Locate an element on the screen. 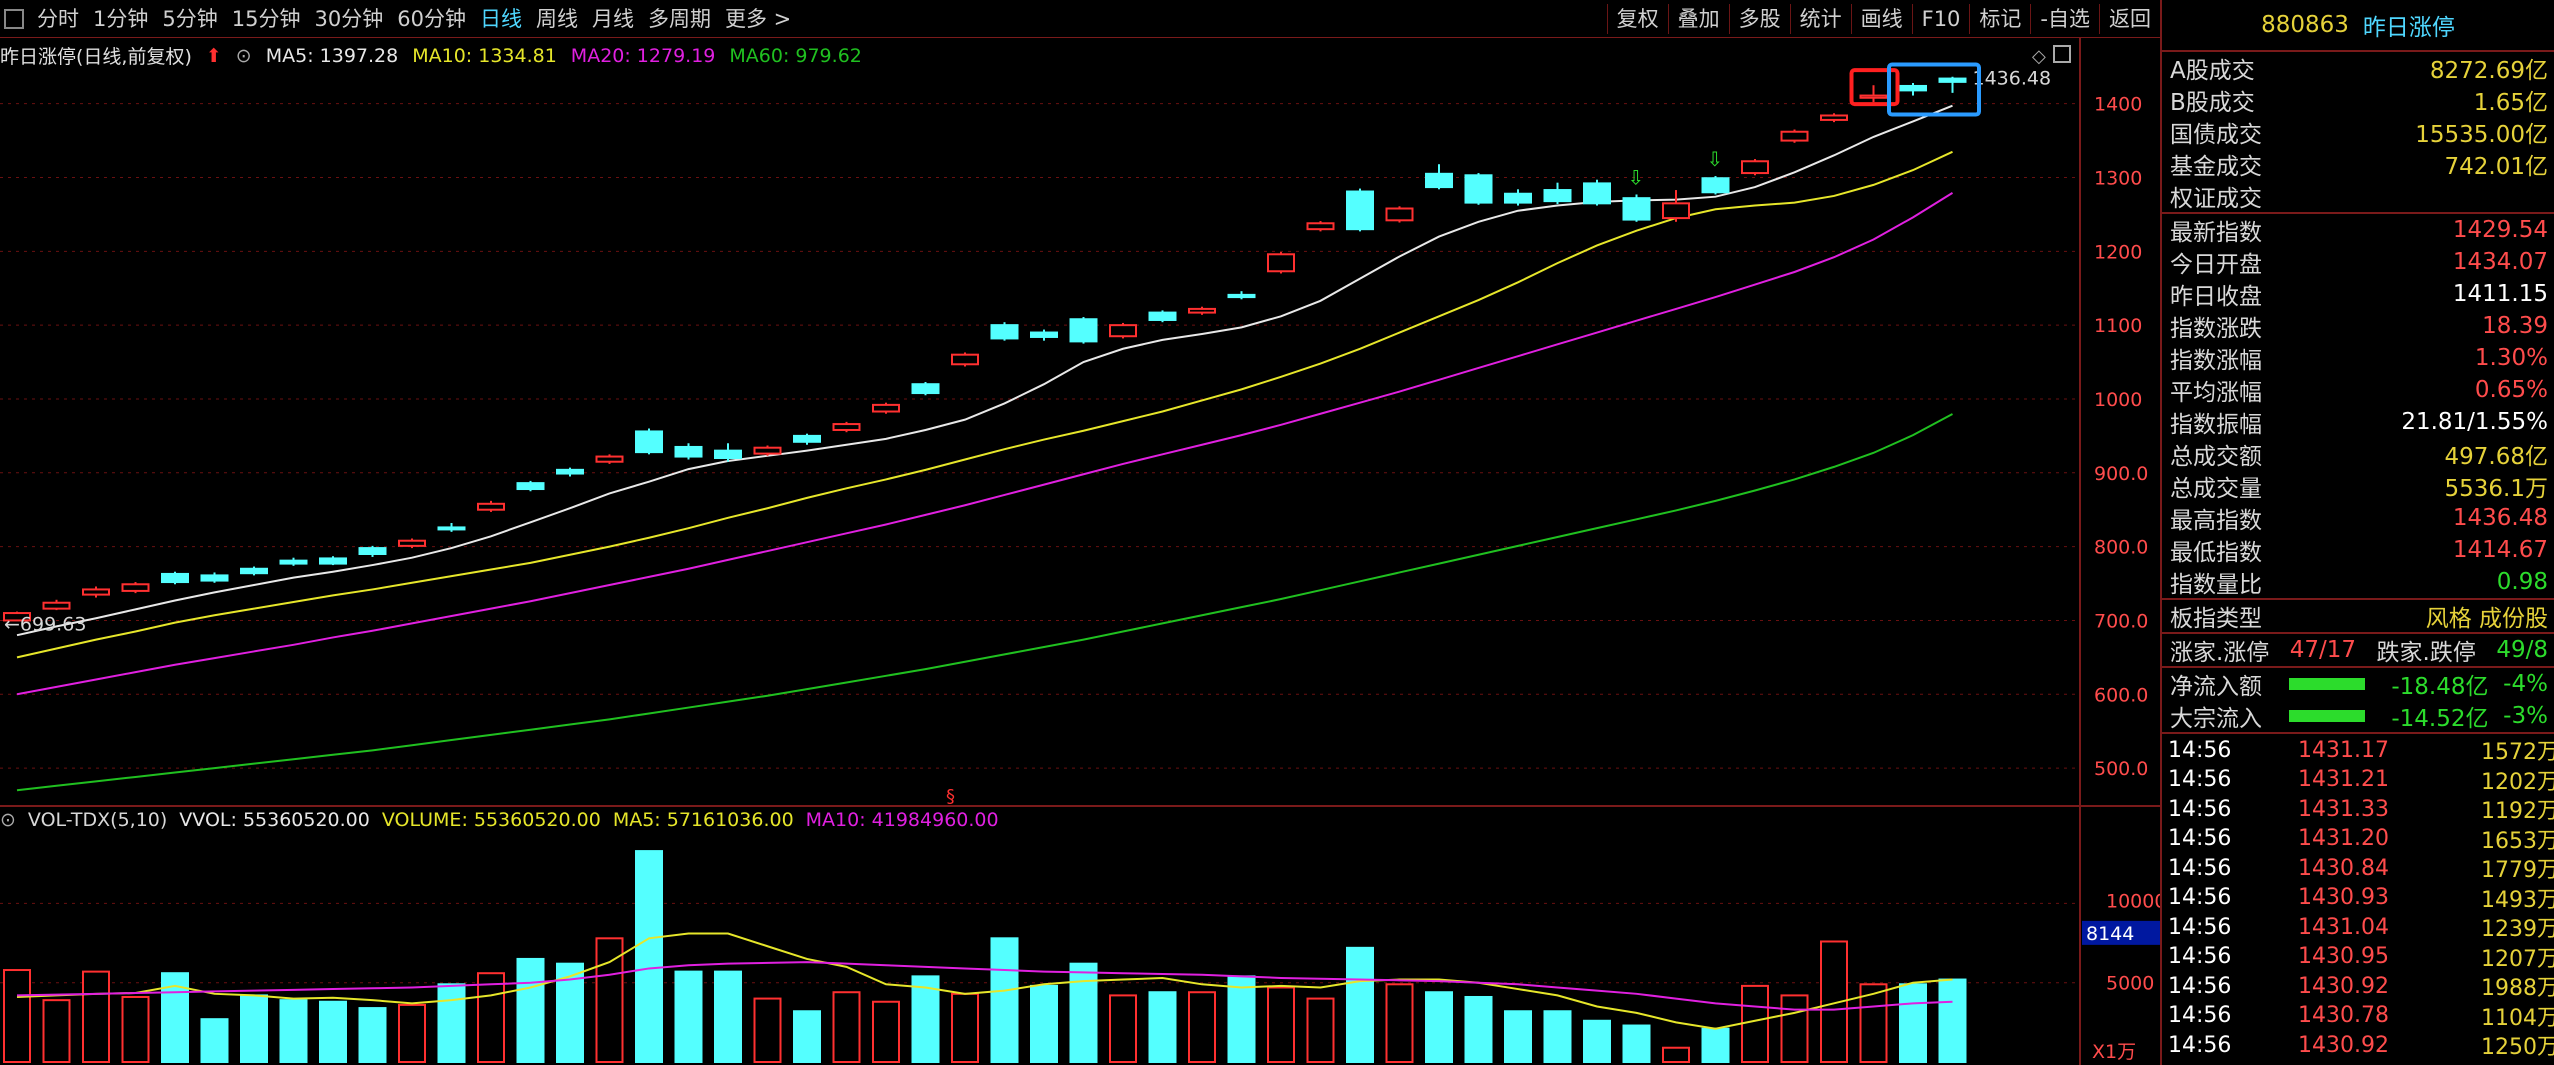 The width and height of the screenshot is (2554, 1065). stat-row: 昨日收盘 1411.15 is located at coordinates (2358, 294).